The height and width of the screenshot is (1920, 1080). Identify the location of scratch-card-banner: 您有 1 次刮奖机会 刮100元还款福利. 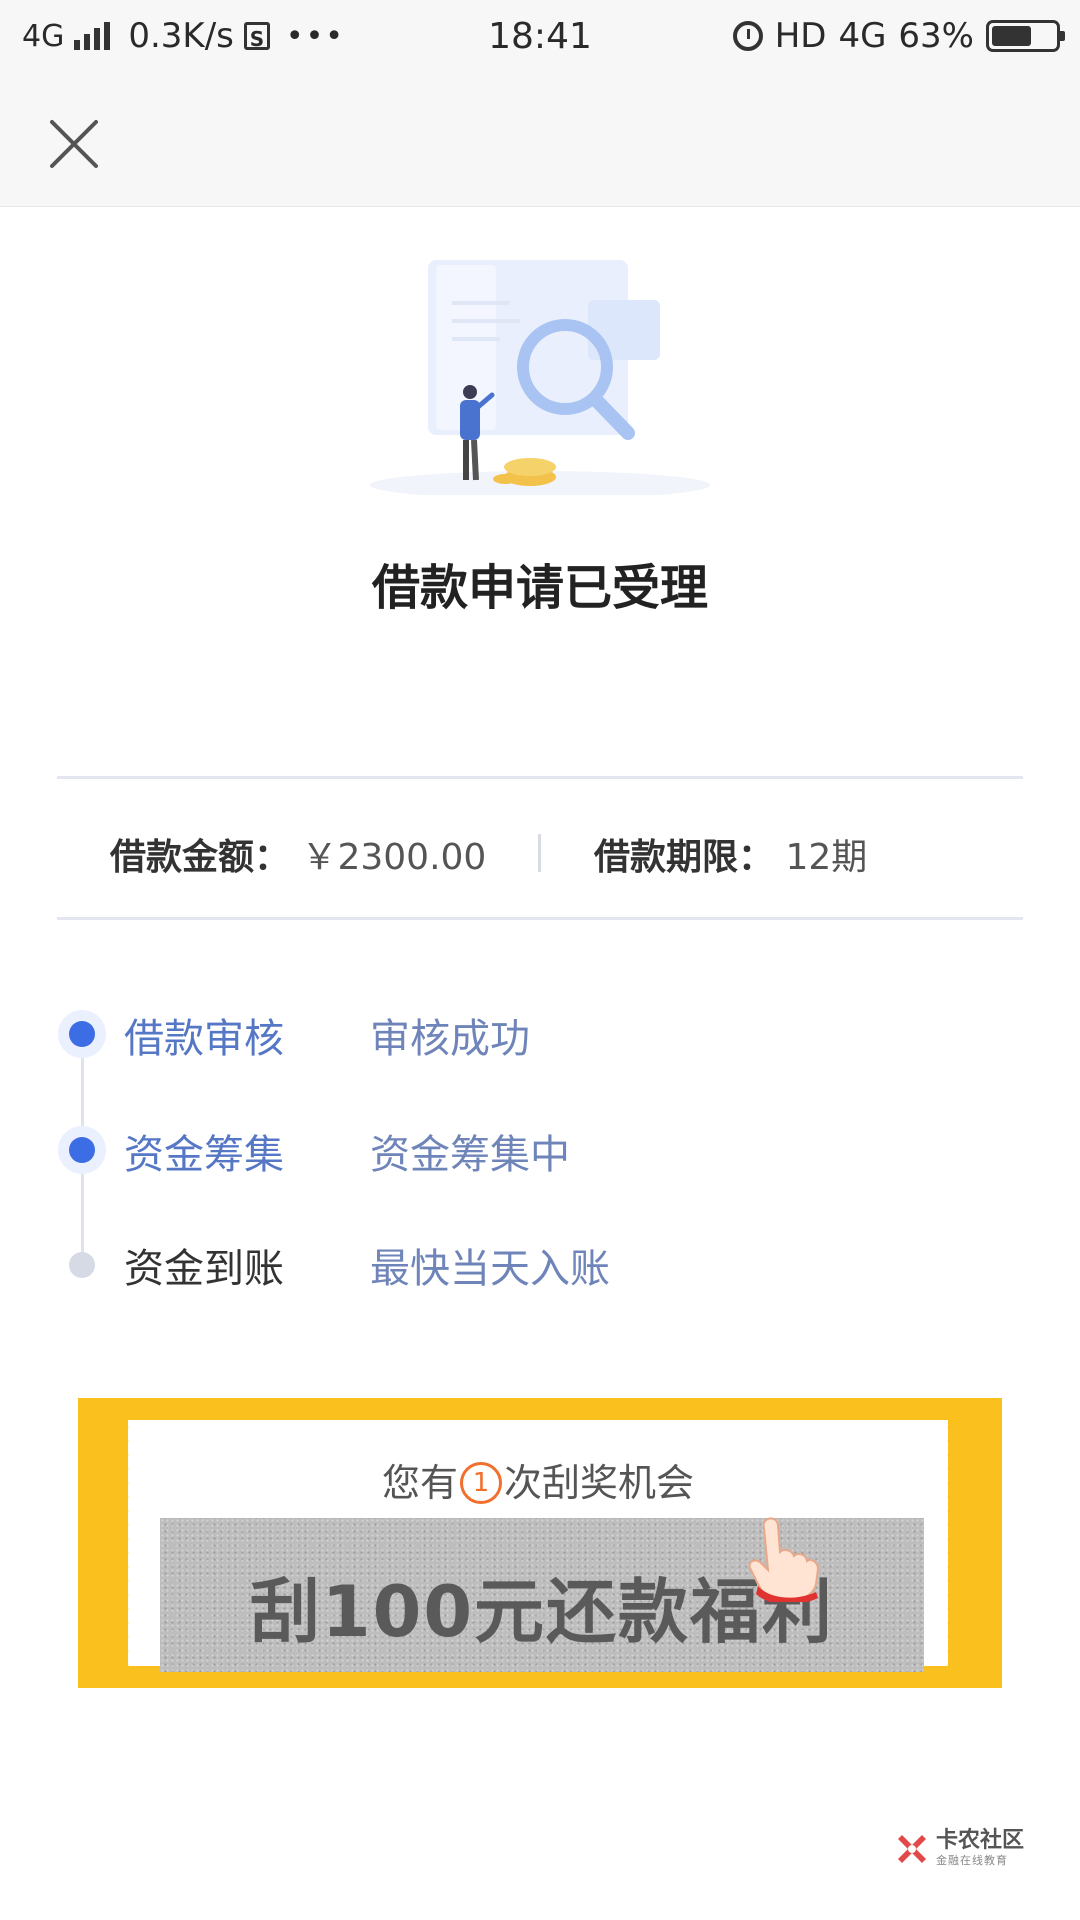
(540, 1543).